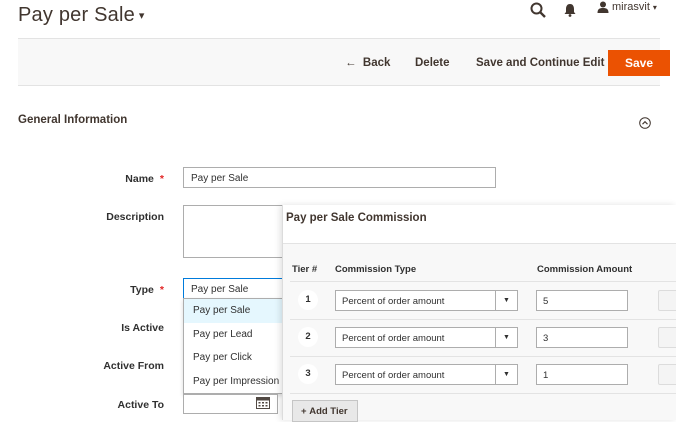 This screenshot has width=676, height=422. I want to click on type-label: Type *, so click(147, 290).